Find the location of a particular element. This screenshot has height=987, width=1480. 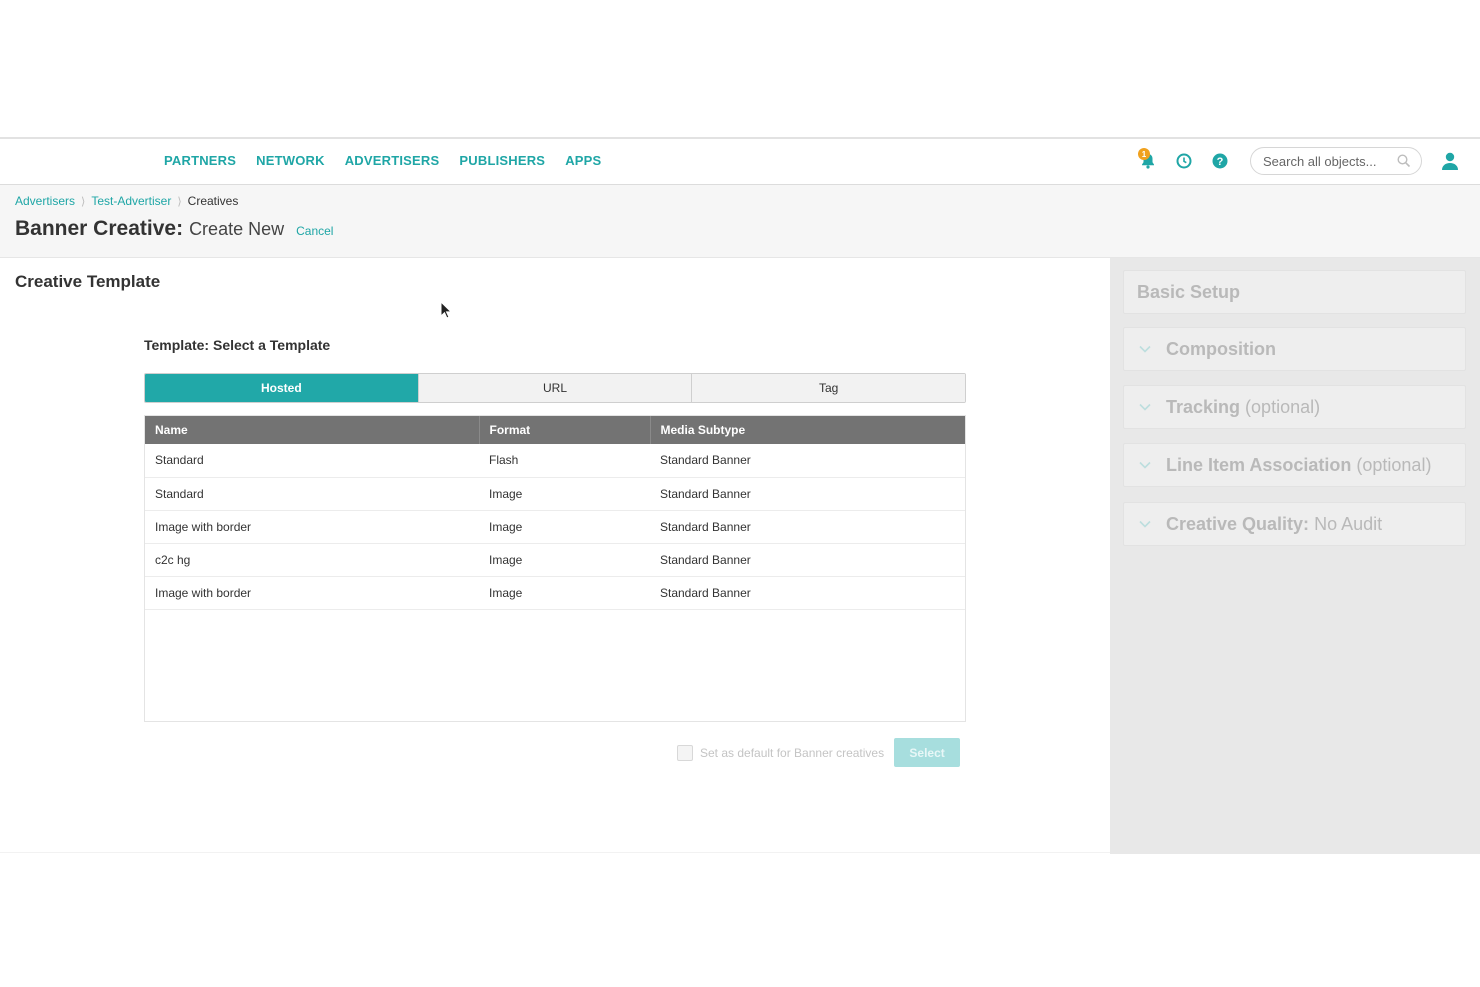

nav-apps: APPS is located at coordinates (583, 160).